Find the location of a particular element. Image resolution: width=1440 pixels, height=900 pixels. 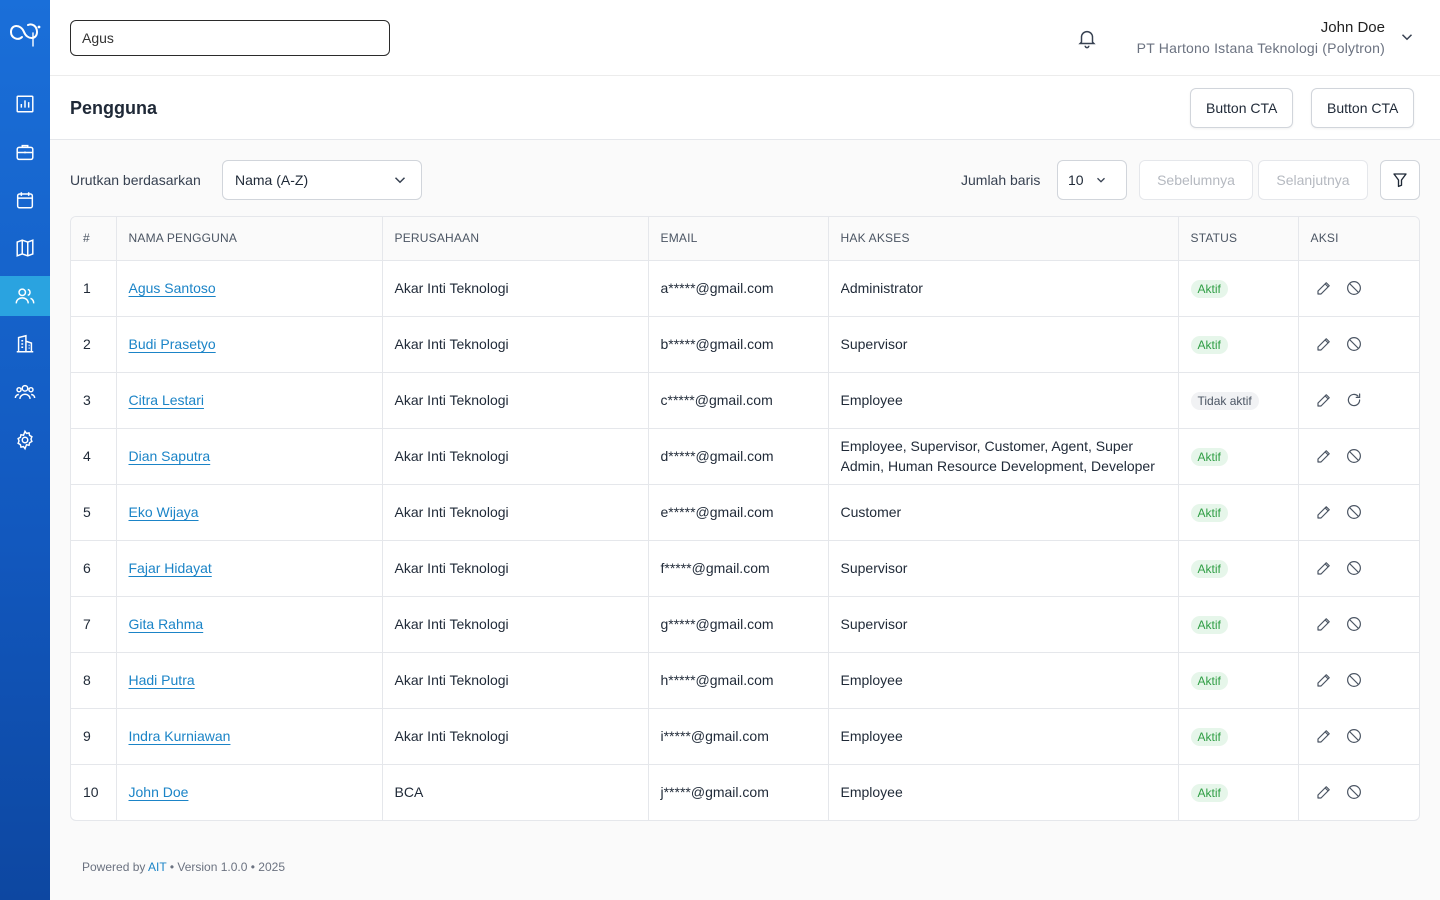

previous-page-button: Sebelumnya is located at coordinates (1196, 180).